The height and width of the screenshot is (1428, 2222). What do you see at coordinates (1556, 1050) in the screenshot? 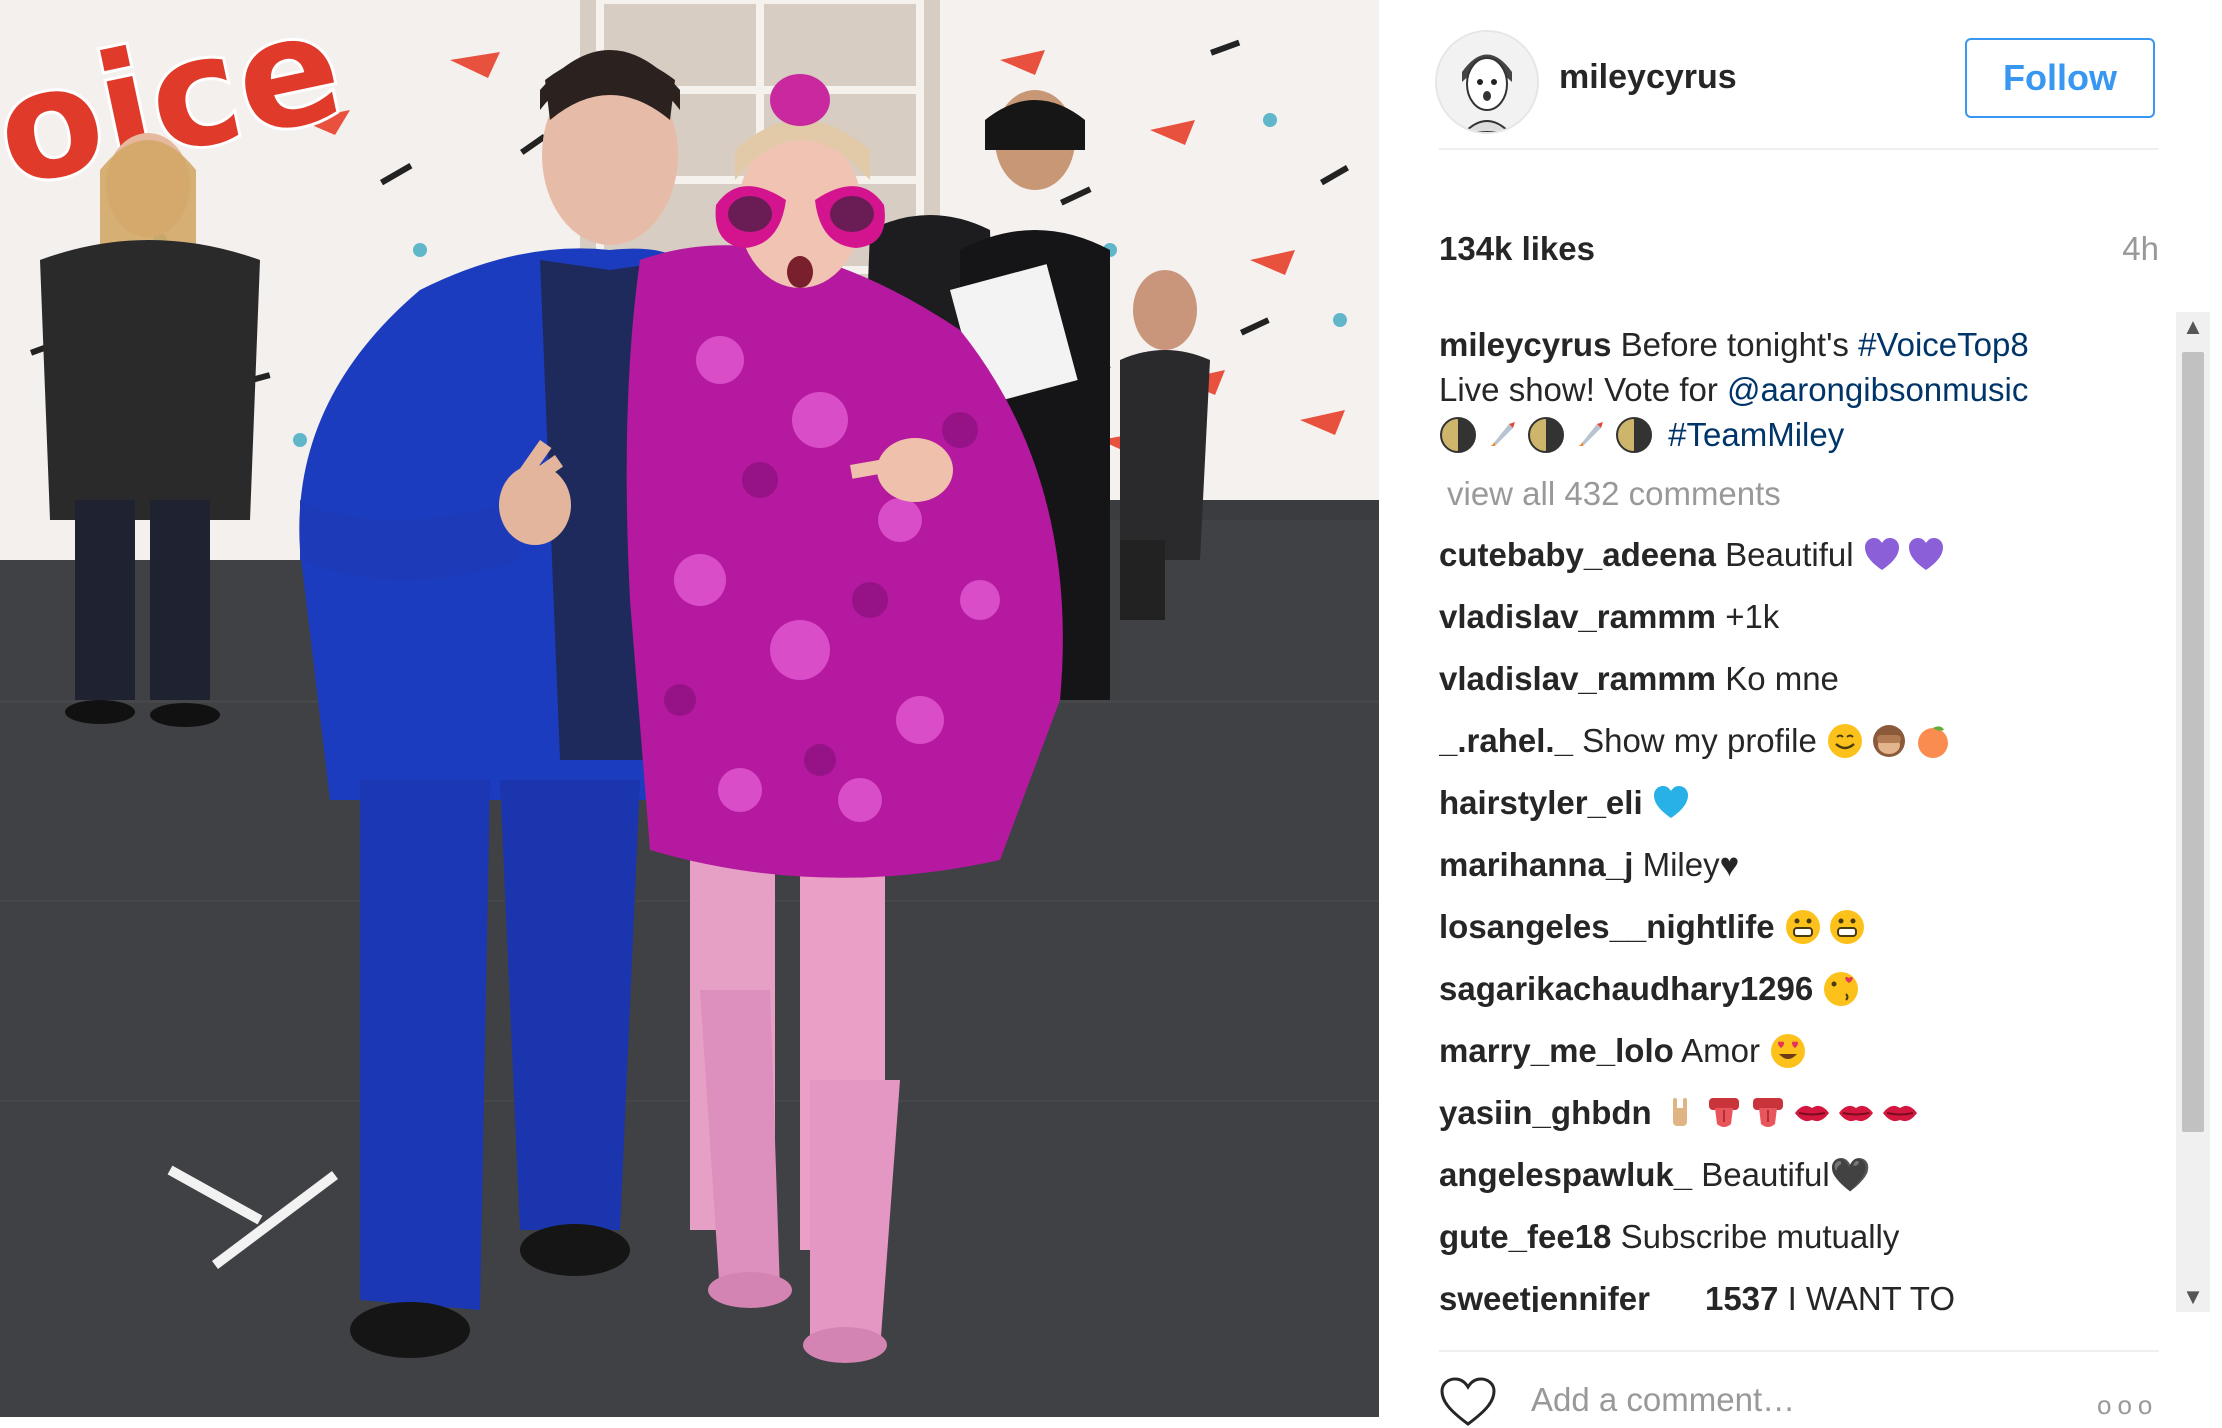
I see `comment-username: marry_me_lolo` at bounding box center [1556, 1050].